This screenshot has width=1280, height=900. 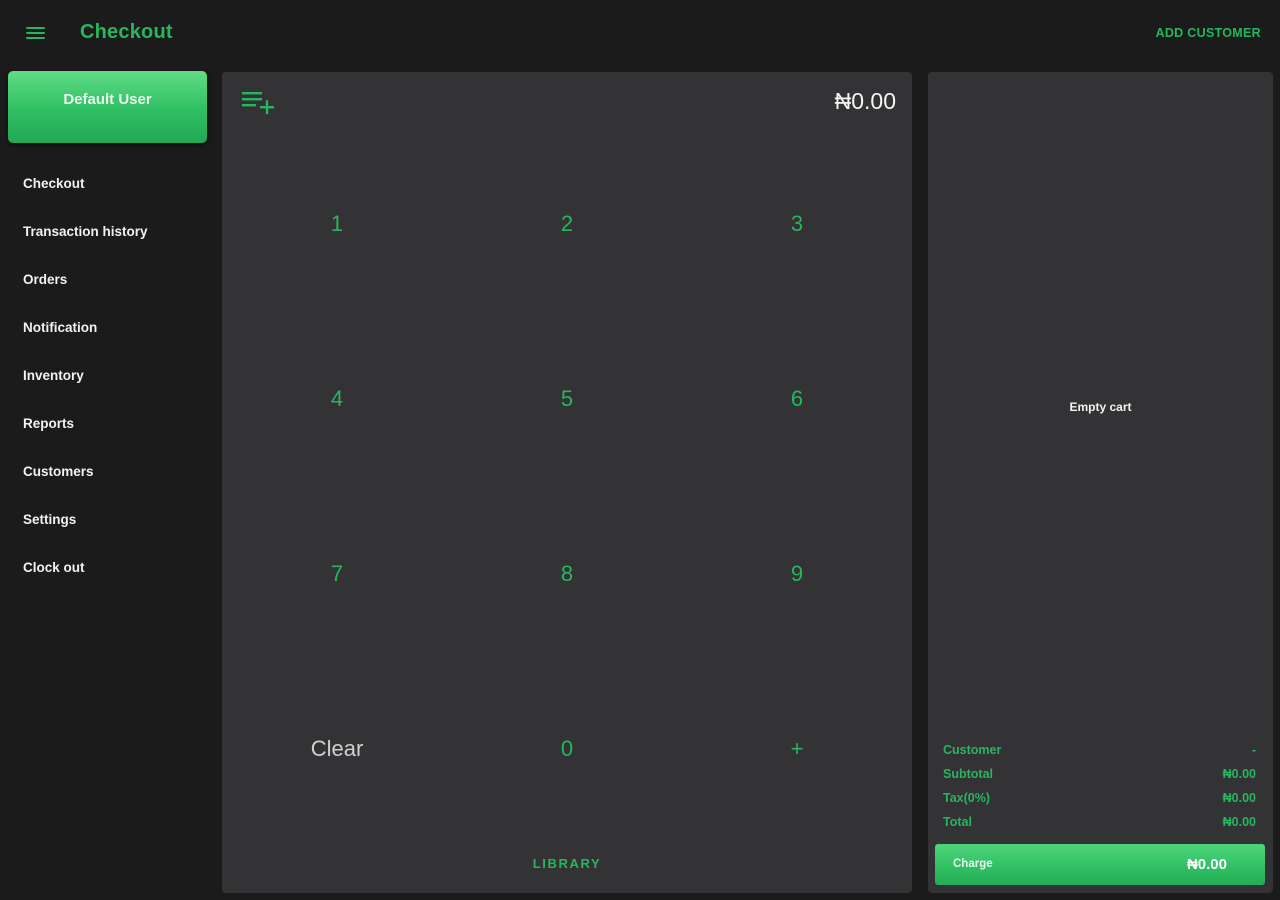 What do you see at coordinates (1208, 33) in the screenshot?
I see `add-customer-button: ADD CUSTOMER` at bounding box center [1208, 33].